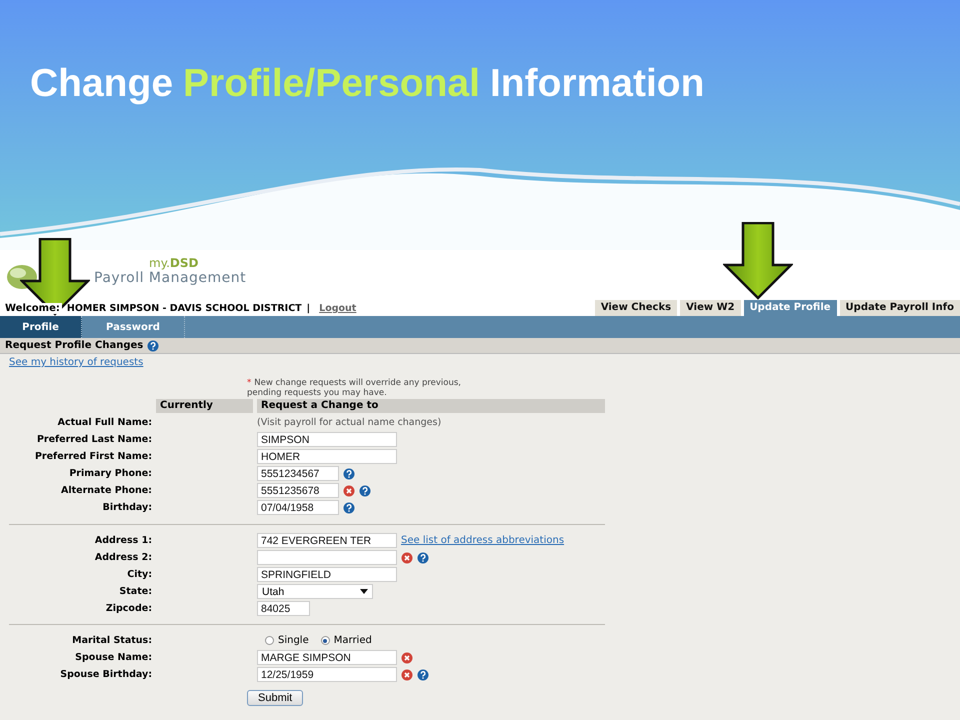  Describe the element at coordinates (337, 308) in the screenshot. I see `logout-link: Logout` at that location.